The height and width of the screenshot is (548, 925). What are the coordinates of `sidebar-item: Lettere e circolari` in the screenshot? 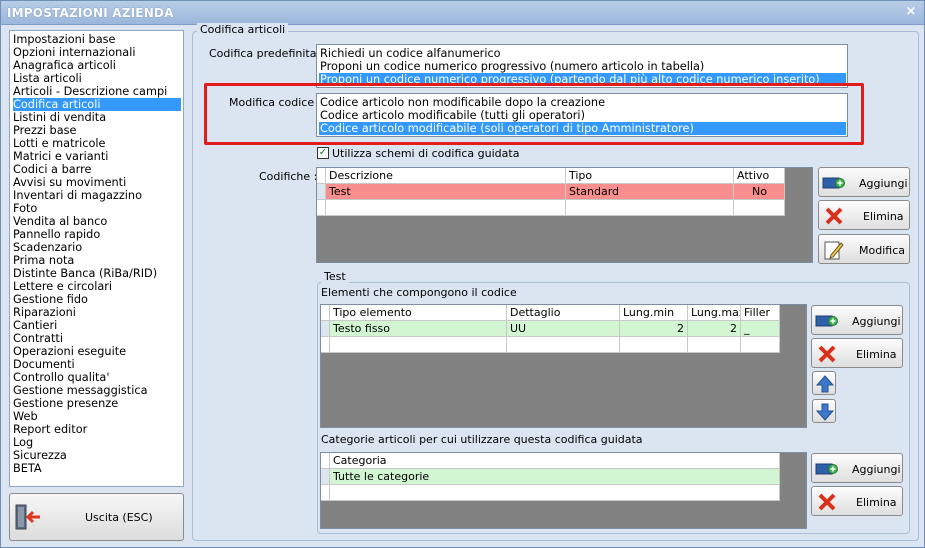 It's located at (97, 286).